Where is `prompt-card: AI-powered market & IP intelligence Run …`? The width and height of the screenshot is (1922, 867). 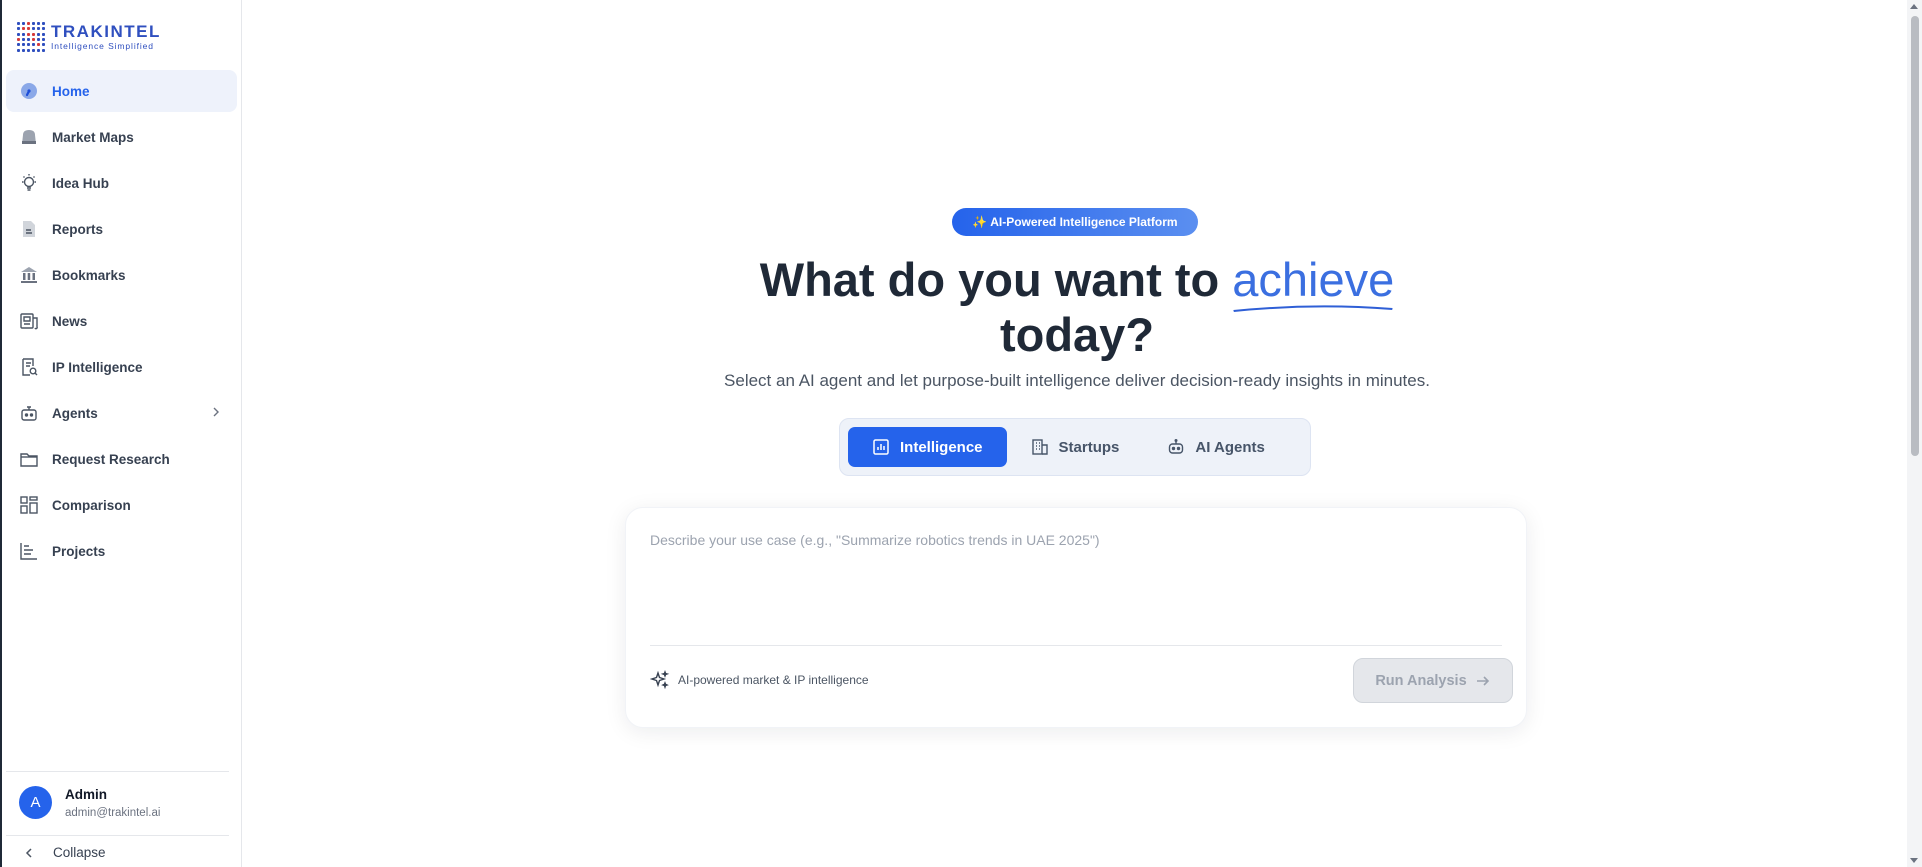 prompt-card: AI-powered market & IP intelligence Run … is located at coordinates (1076, 617).